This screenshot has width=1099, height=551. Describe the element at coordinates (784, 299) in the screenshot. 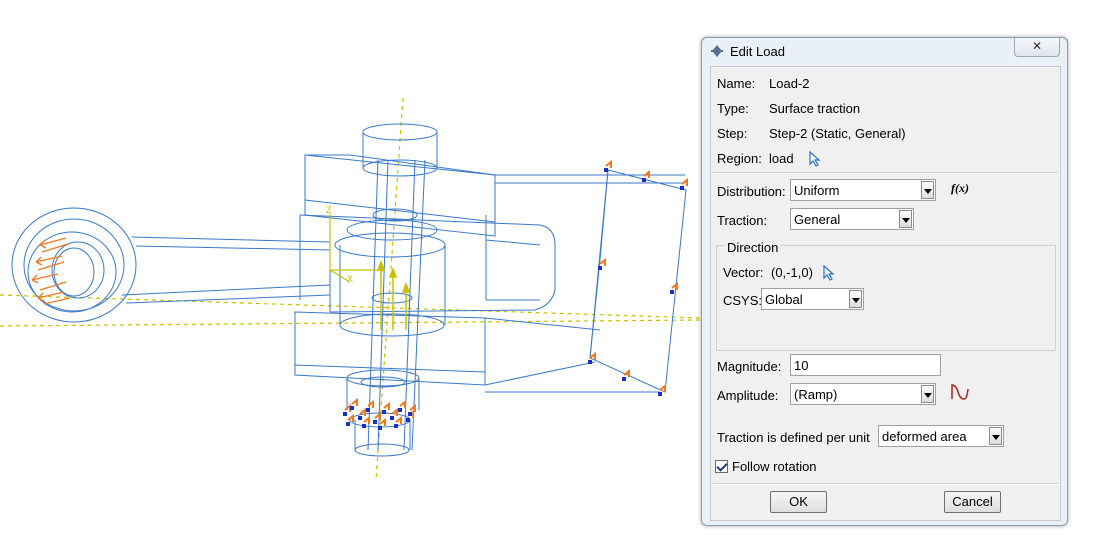

I see `csys-value: Global` at that location.